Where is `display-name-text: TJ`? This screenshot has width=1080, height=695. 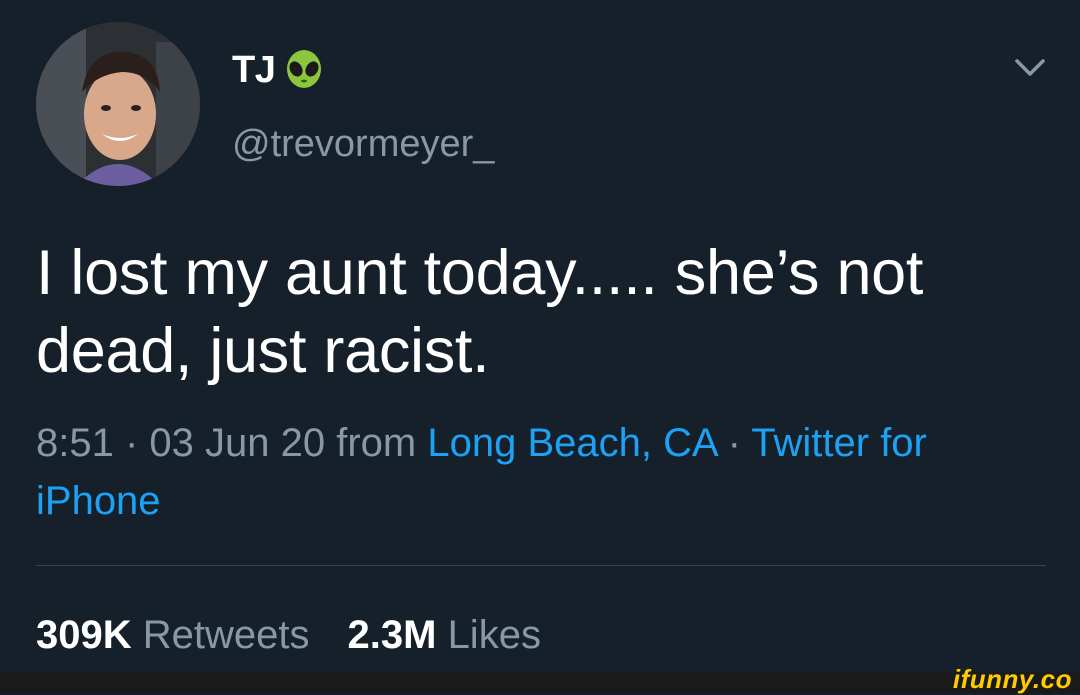 display-name-text: TJ is located at coordinates (254, 69).